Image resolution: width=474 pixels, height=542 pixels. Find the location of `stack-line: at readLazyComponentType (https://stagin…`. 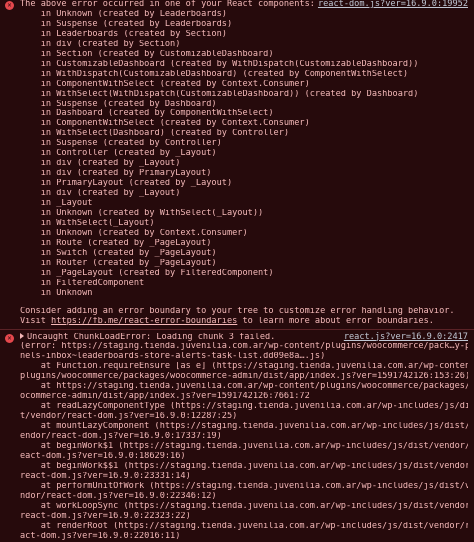

stack-line: at readLazyComponentType (https://stagin… is located at coordinates (244, 407).